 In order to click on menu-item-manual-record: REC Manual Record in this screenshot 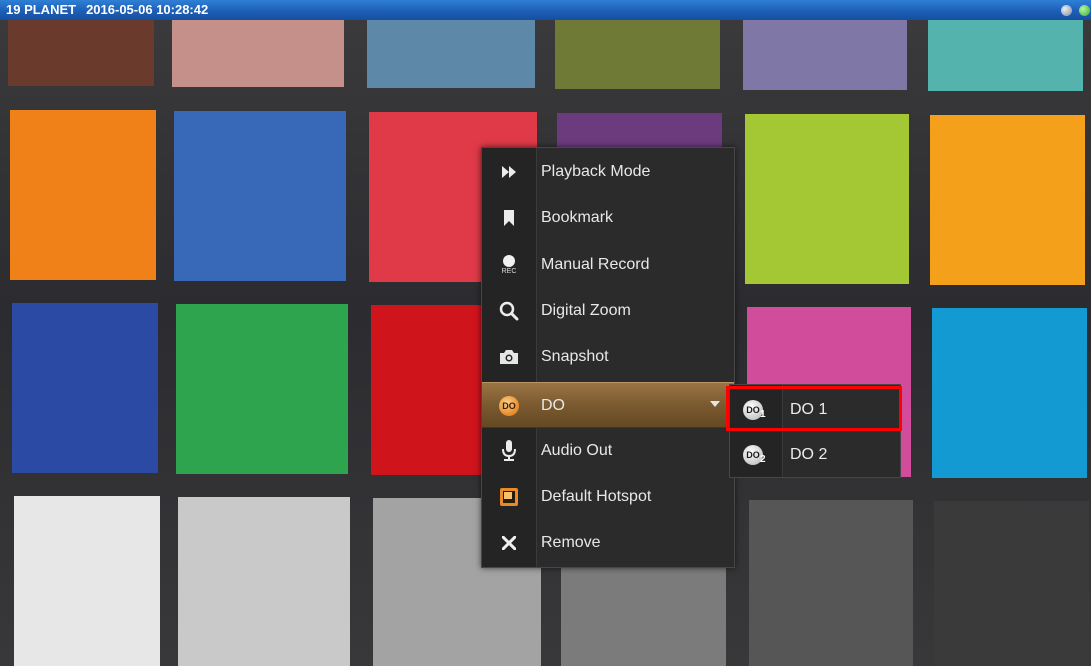, I will do `click(608, 265)`.